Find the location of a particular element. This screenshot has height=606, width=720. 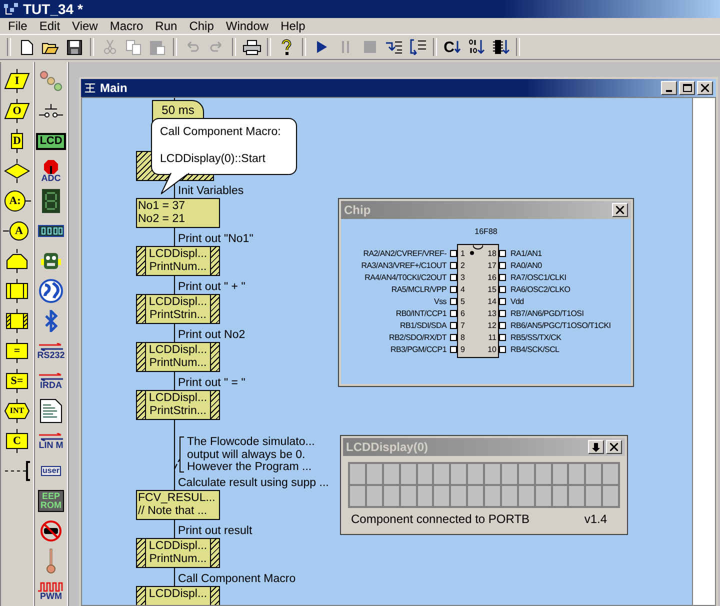

calculation-tool: = is located at coordinates (17, 351).